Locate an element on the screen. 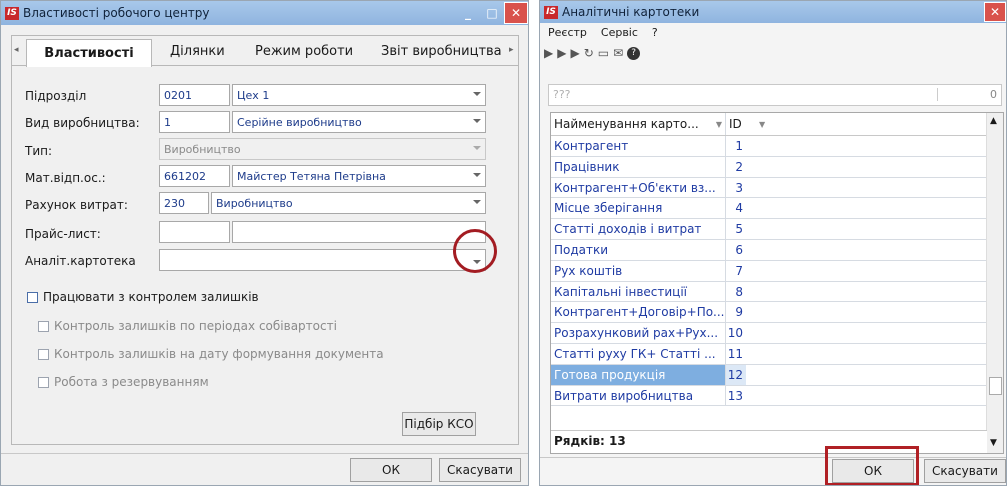 Image resolution: width=1007 pixels, height=486 pixels. card-name-cell: Податки is located at coordinates (638, 249).